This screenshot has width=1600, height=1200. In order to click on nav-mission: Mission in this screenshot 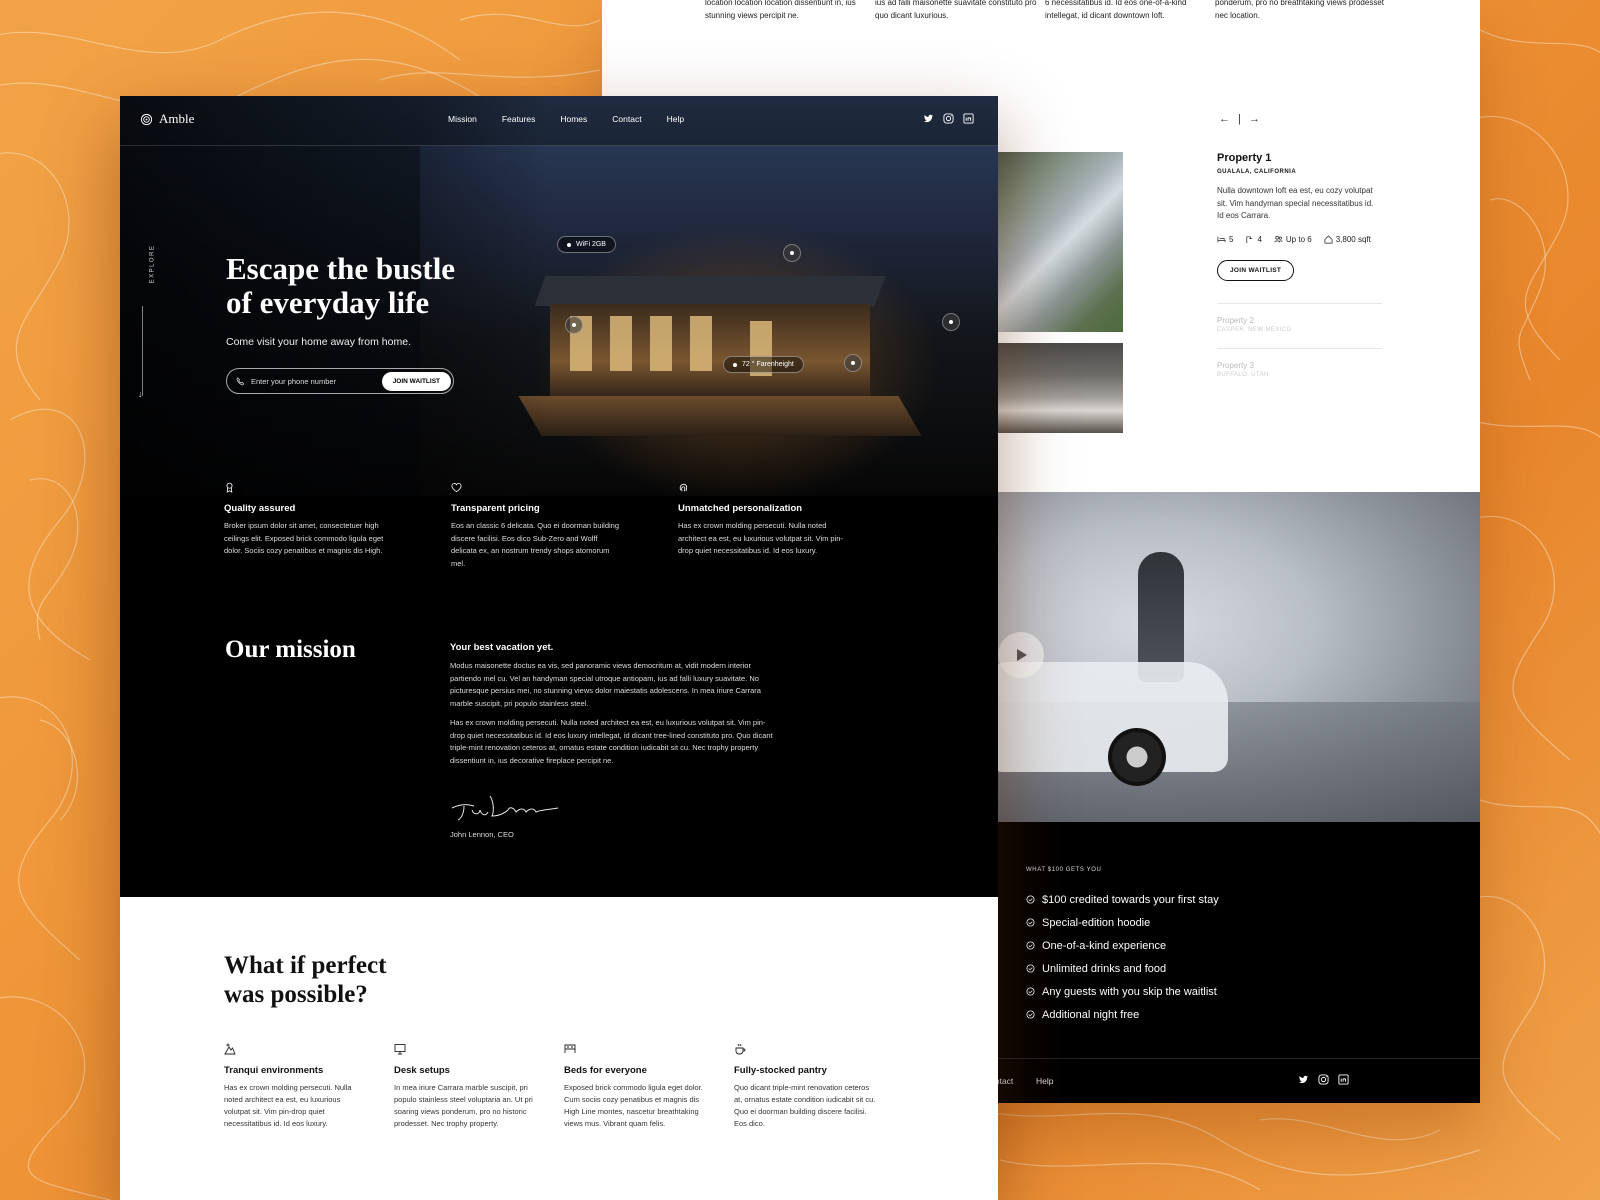, I will do `click(462, 119)`.